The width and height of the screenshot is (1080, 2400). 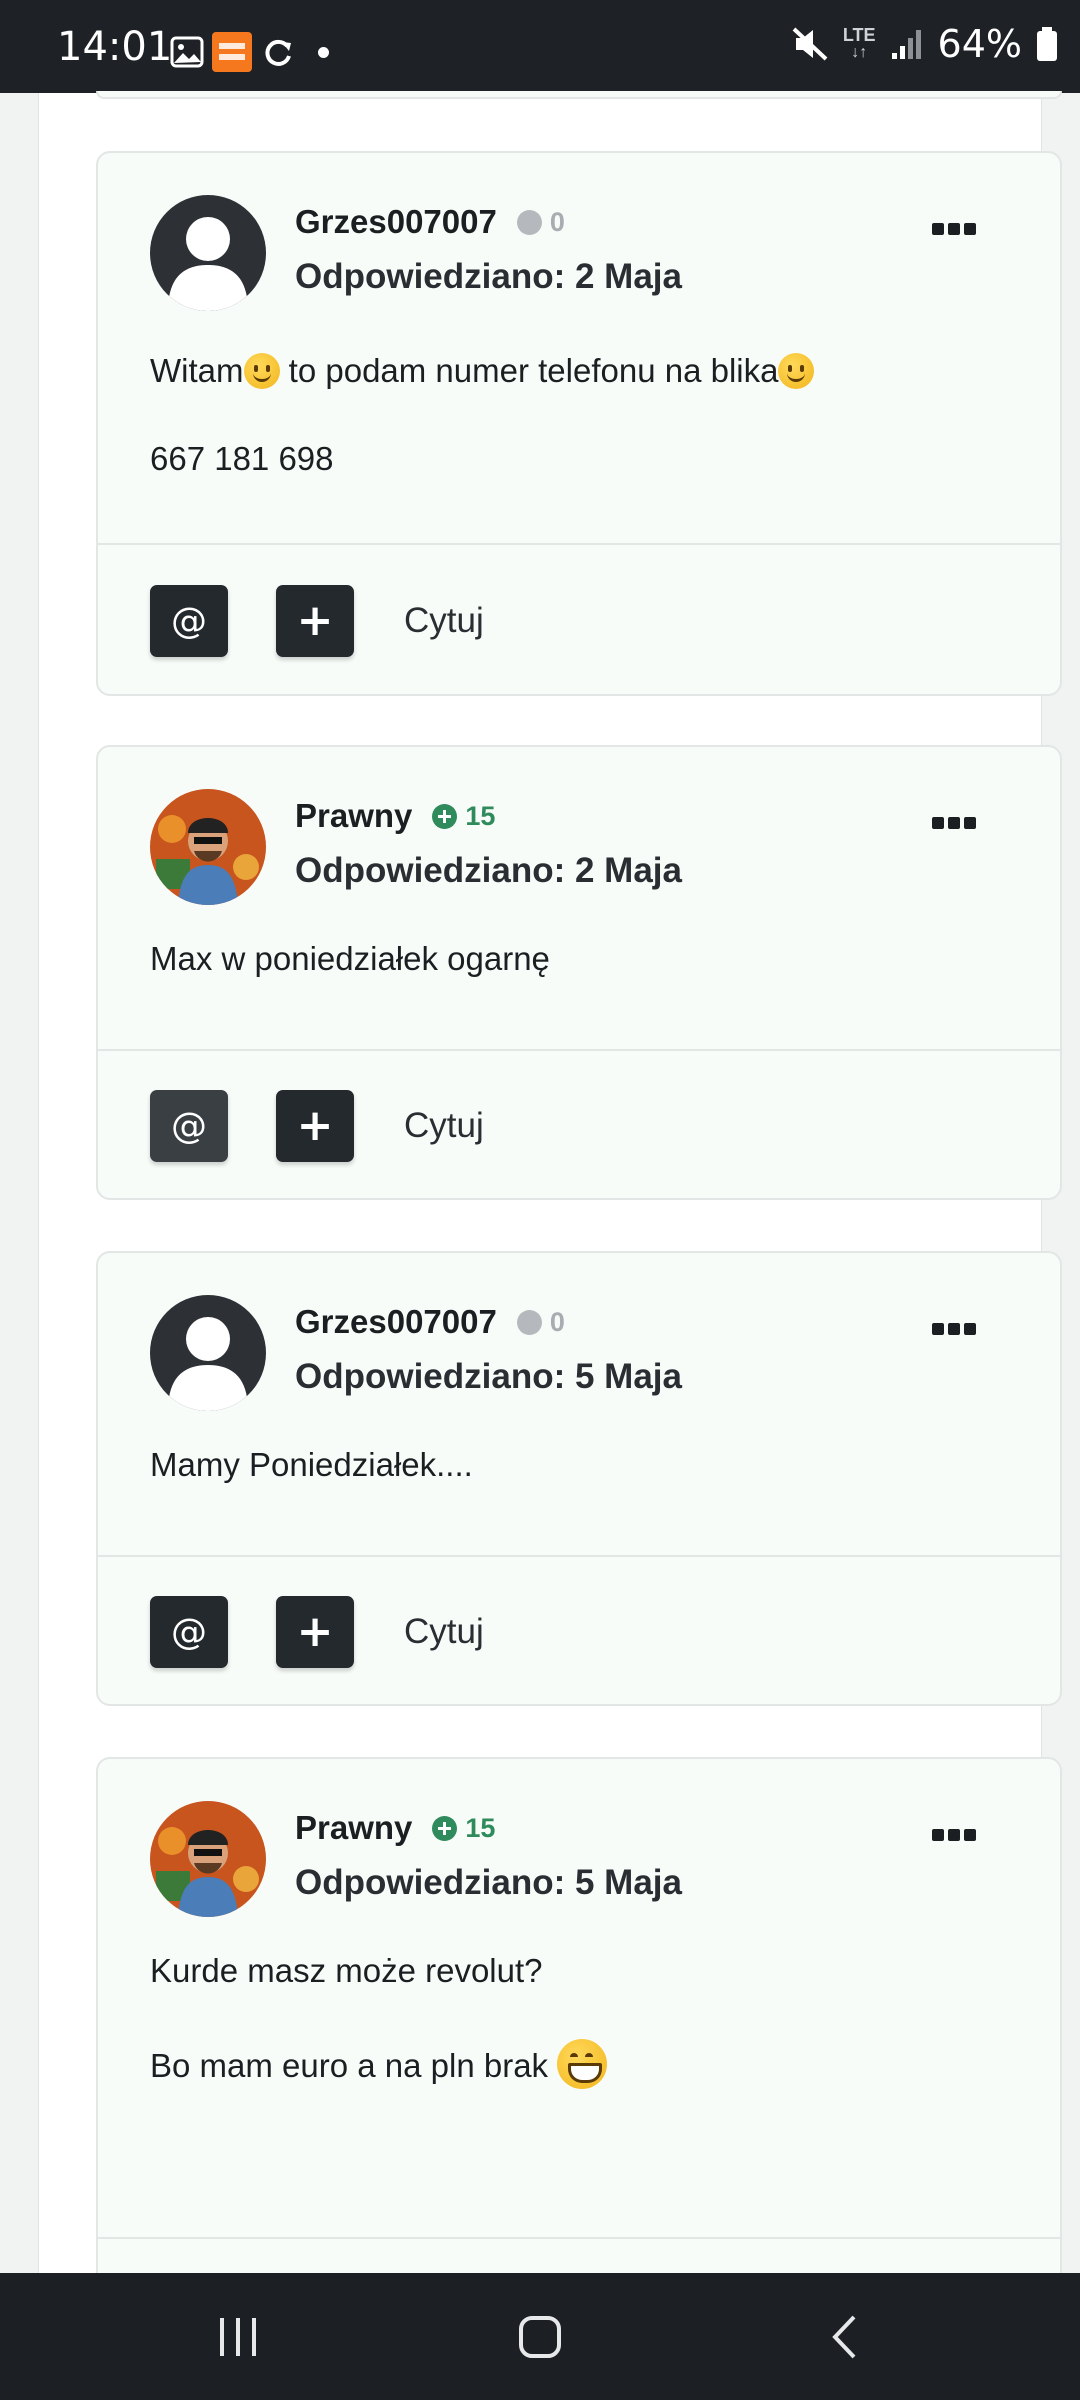 I want to click on navigation-bar, so click(x=540, y=2336).